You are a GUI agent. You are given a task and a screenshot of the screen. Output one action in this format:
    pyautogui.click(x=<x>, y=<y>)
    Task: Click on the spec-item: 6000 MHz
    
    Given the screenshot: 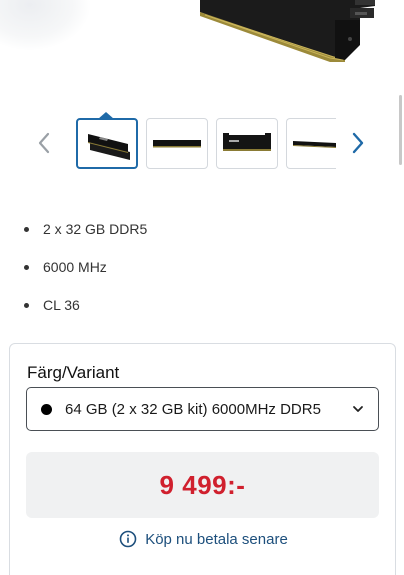 What is the action you would take?
    pyautogui.click(x=84, y=267)
    